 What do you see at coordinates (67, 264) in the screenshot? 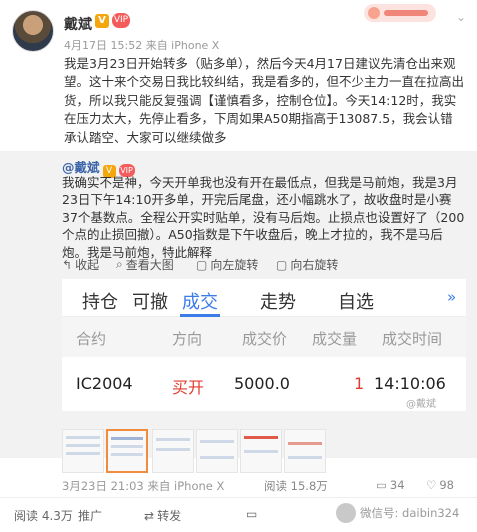
I see `collapse-icon: ↰` at bounding box center [67, 264].